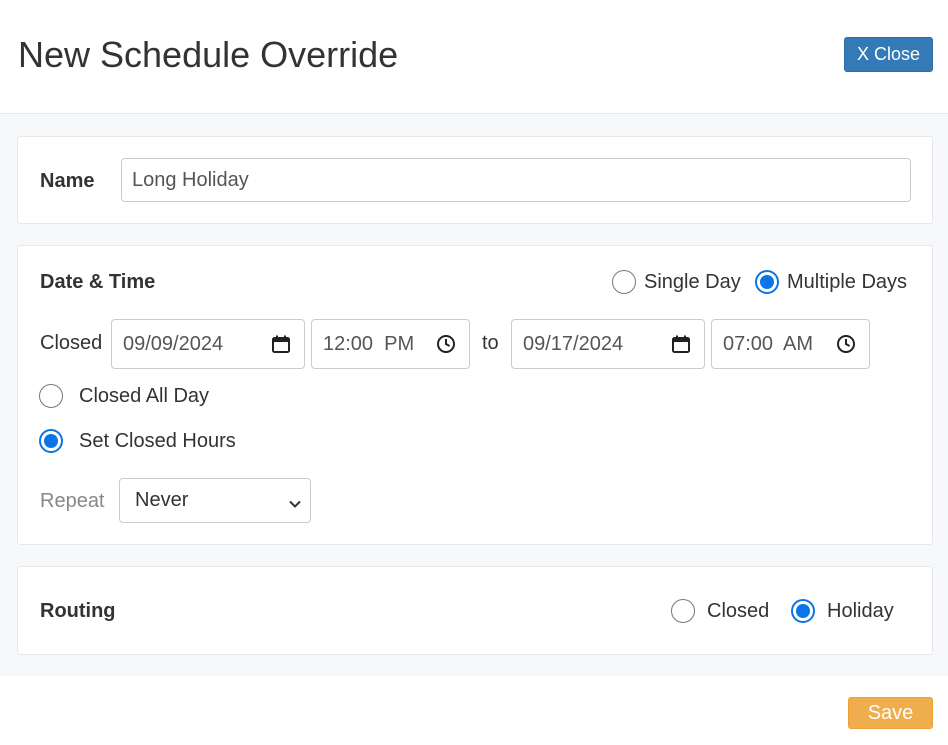 This screenshot has width=948, height=745. I want to click on multiple-days-option: Multiple Days, so click(831, 282).